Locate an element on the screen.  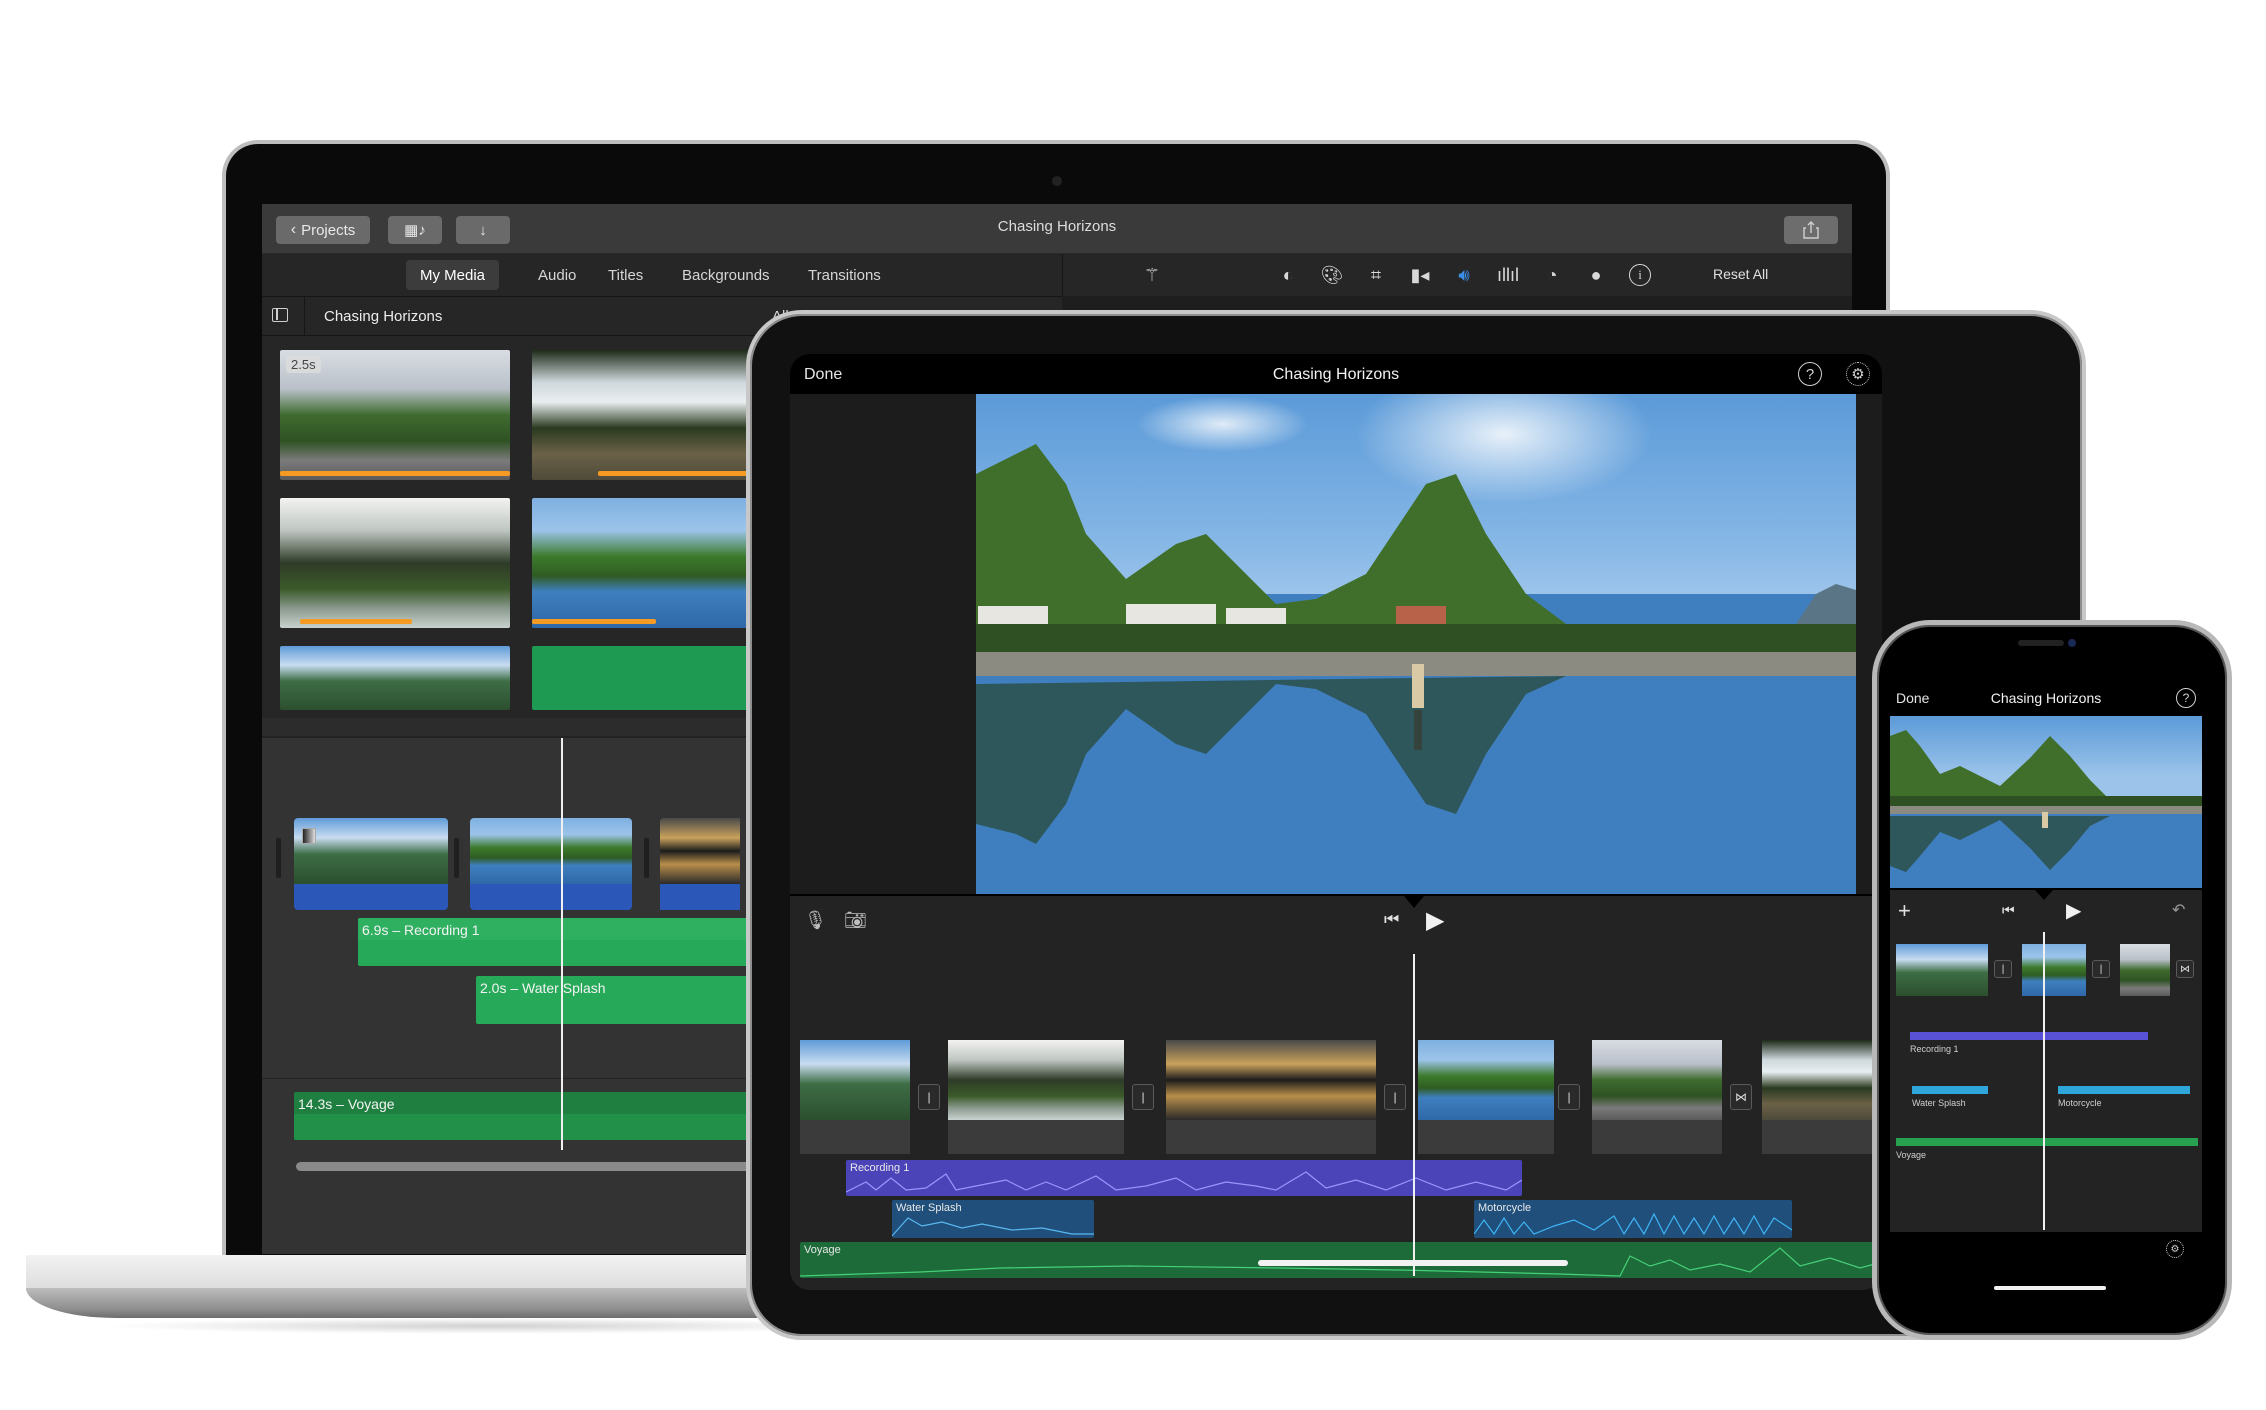
tab-backgrounds: Backgrounds is located at coordinates (726, 275).